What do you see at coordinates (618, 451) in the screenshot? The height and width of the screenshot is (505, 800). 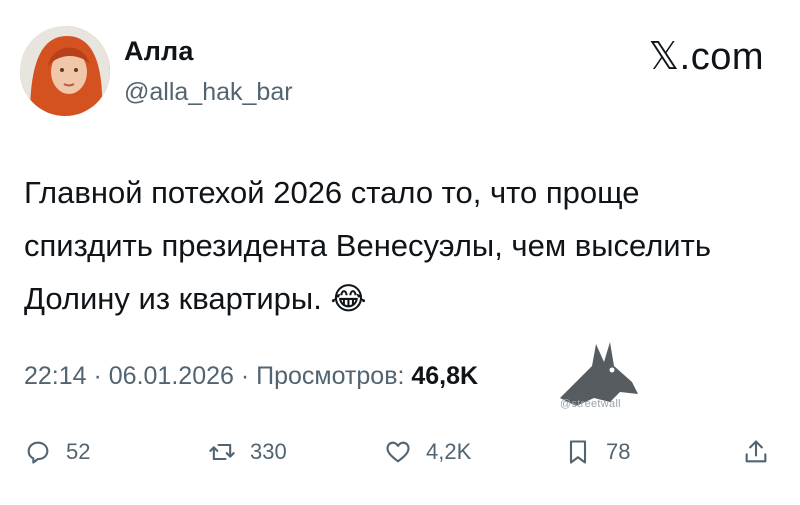 I see `bookmark-count: 78` at bounding box center [618, 451].